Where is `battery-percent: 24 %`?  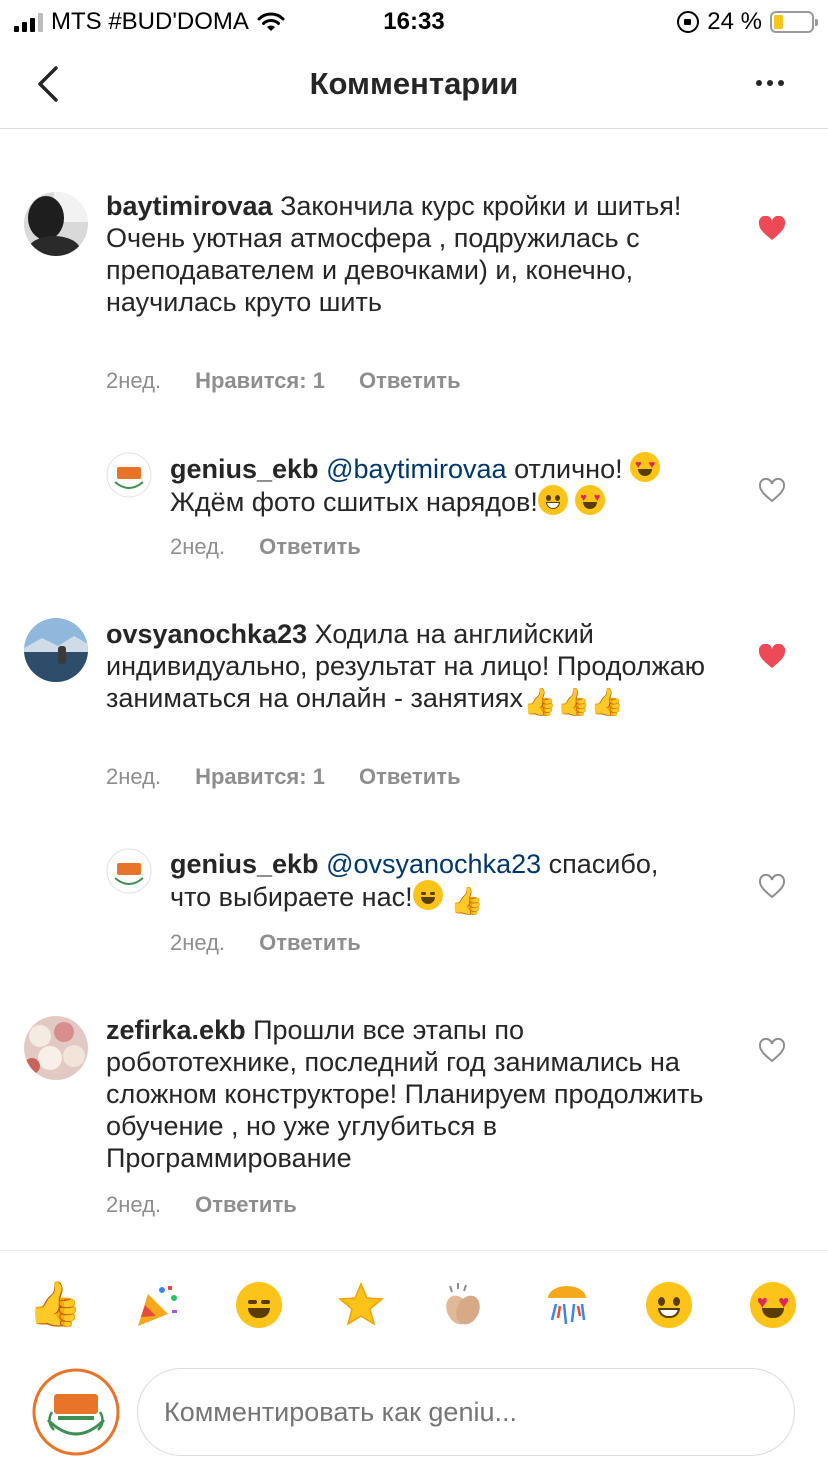 battery-percent: 24 % is located at coordinates (734, 21).